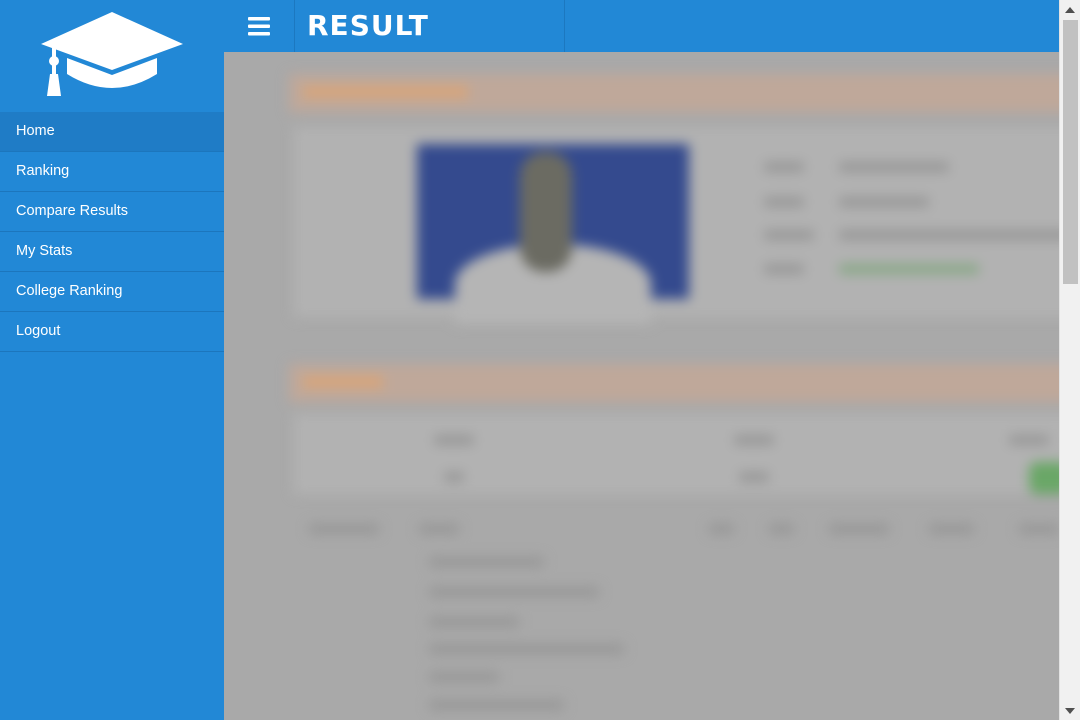  What do you see at coordinates (641, 47) in the screenshot?
I see `top-bar: RESULT PORTAL` at bounding box center [641, 47].